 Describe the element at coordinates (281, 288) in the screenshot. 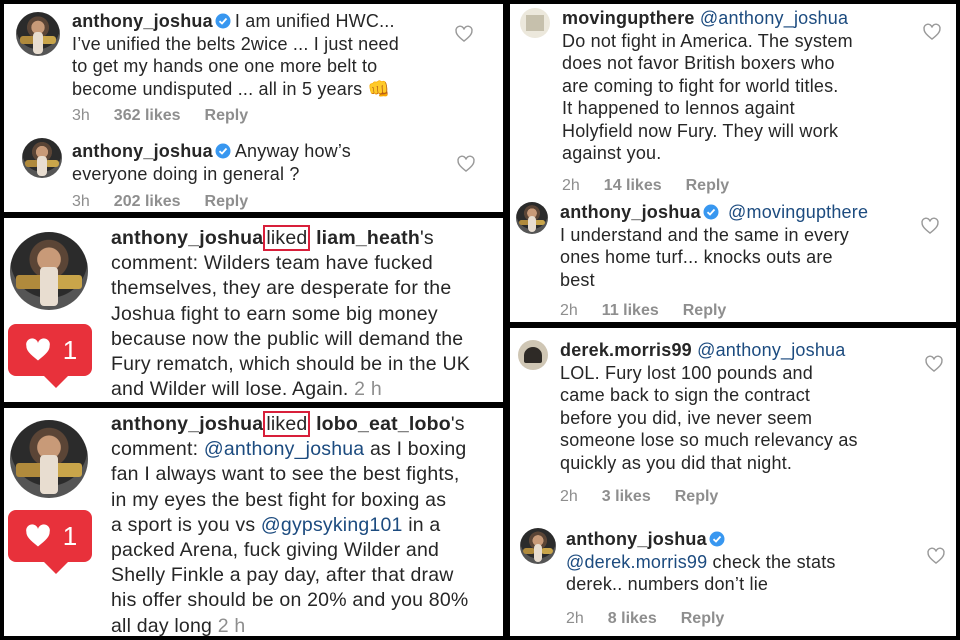

I see `comment-line: themselves, they are desperate for the` at that location.